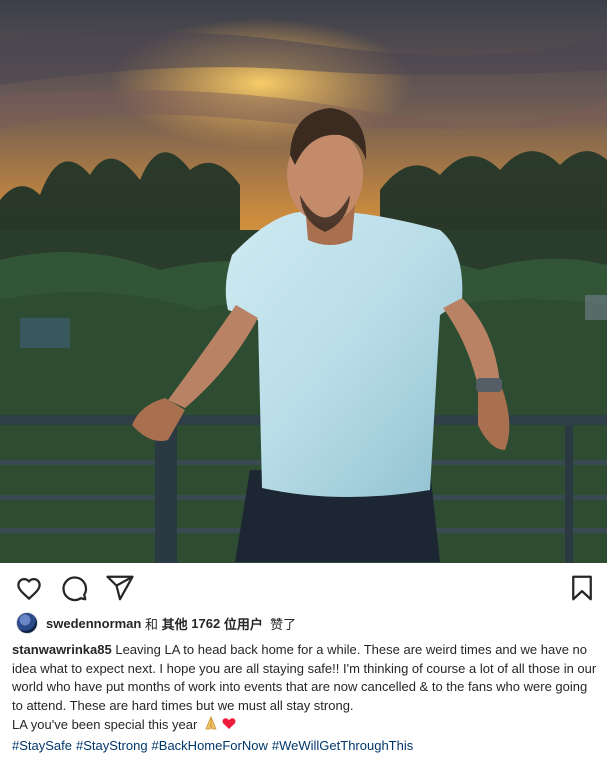 The width and height of the screenshot is (607, 757). Describe the element at coordinates (112, 745) in the screenshot. I see `hashtag-link: #StayStrong` at that location.